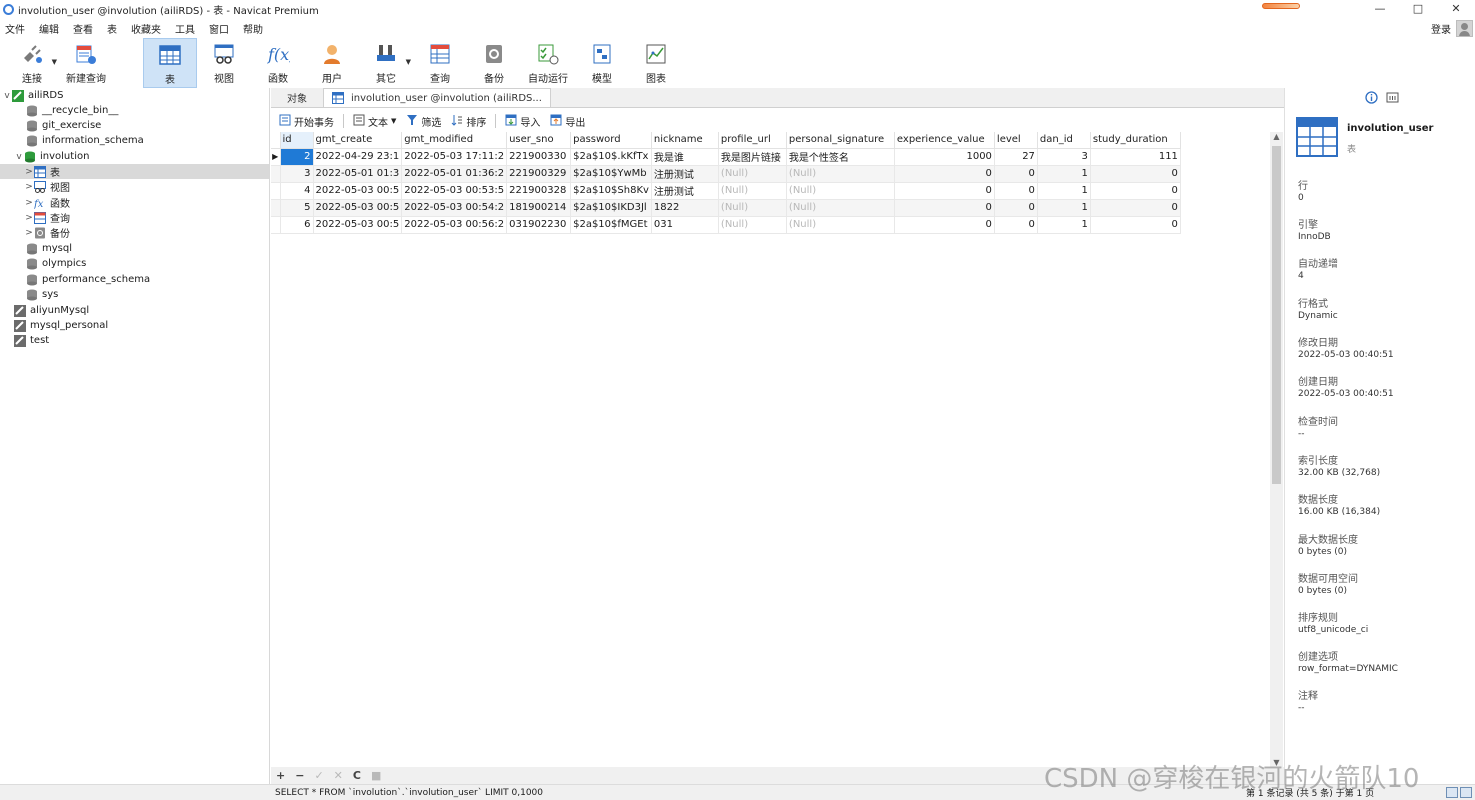 Image resolution: width=1475 pixels, height=800 pixels. I want to click on cell-nickname: 我是谁, so click(685, 157).